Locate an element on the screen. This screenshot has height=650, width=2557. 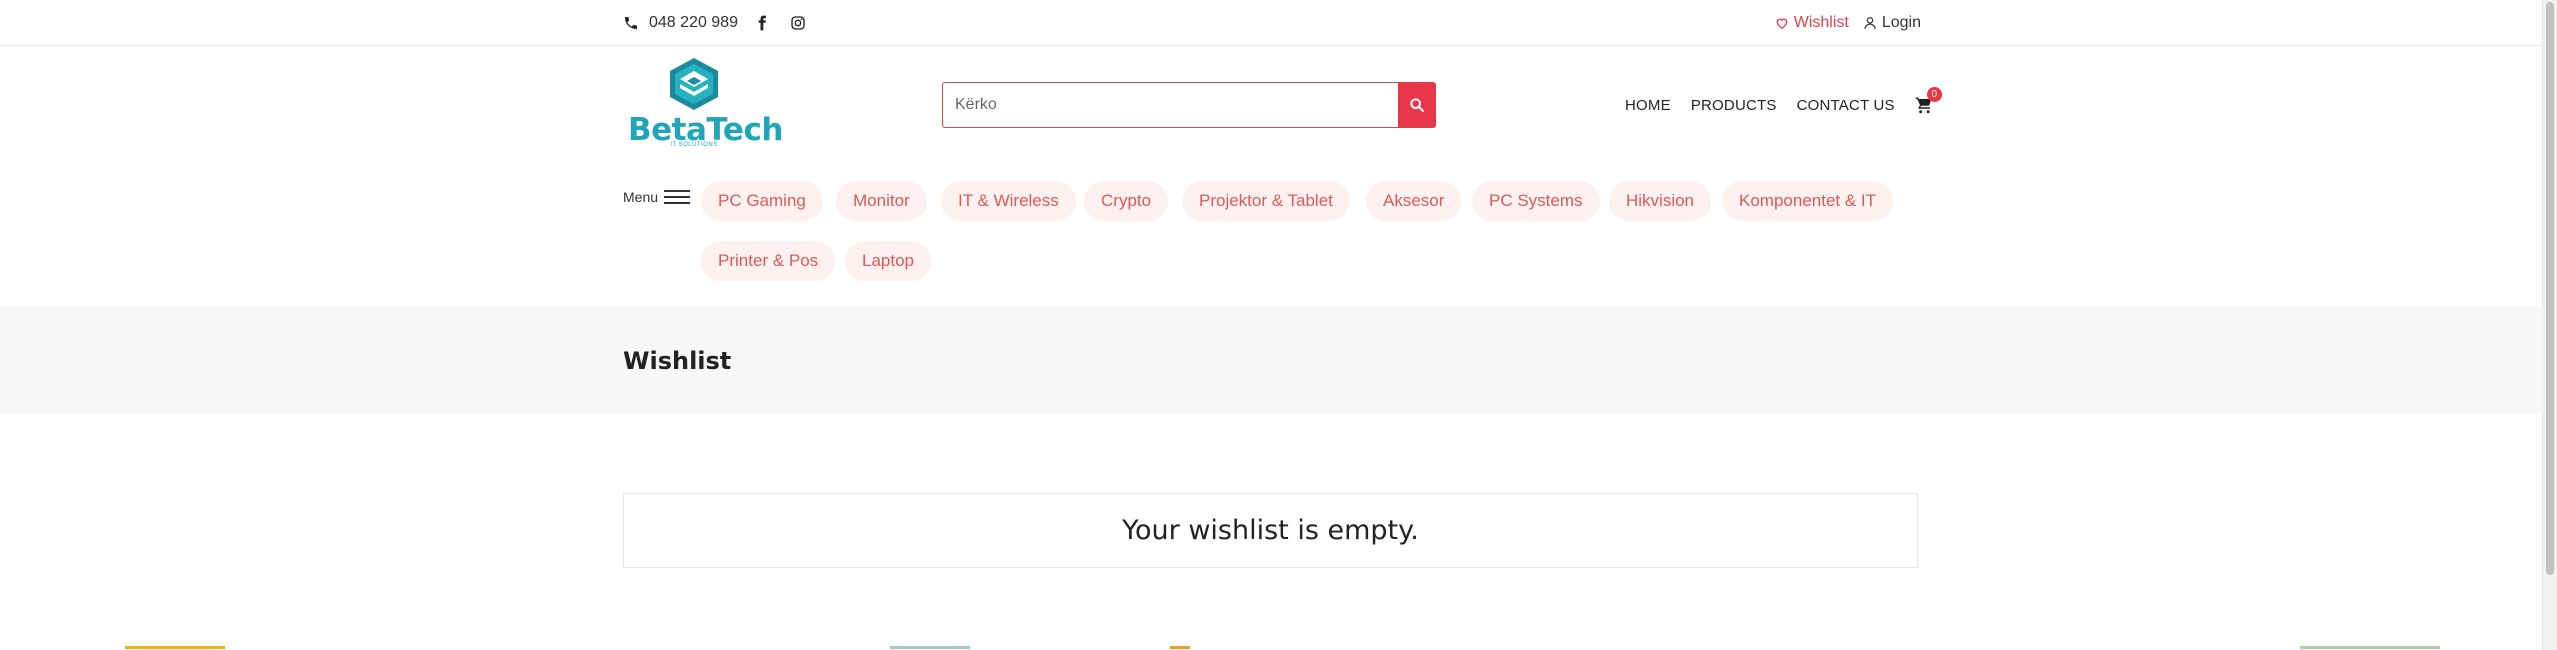
nav-products: PRODUCTS is located at coordinates (1734, 105).